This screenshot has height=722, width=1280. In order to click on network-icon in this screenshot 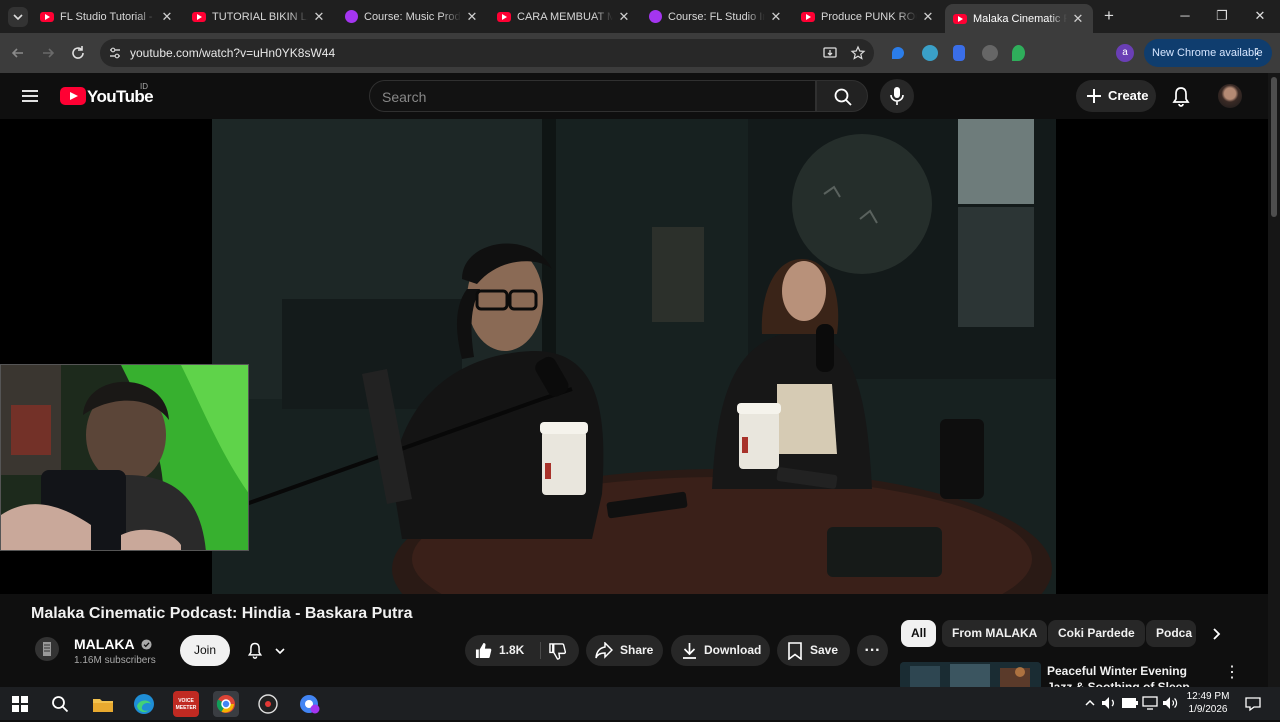, I will do `click(1150, 703)`.